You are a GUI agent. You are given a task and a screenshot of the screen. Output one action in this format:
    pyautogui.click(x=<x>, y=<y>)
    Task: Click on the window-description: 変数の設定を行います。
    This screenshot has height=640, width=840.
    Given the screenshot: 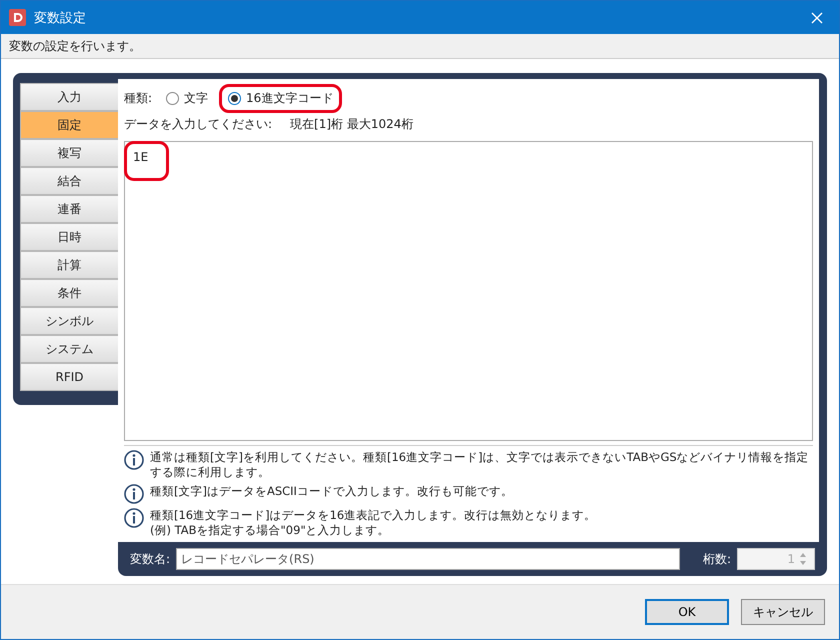 What is the action you would take?
    pyautogui.click(x=420, y=46)
    